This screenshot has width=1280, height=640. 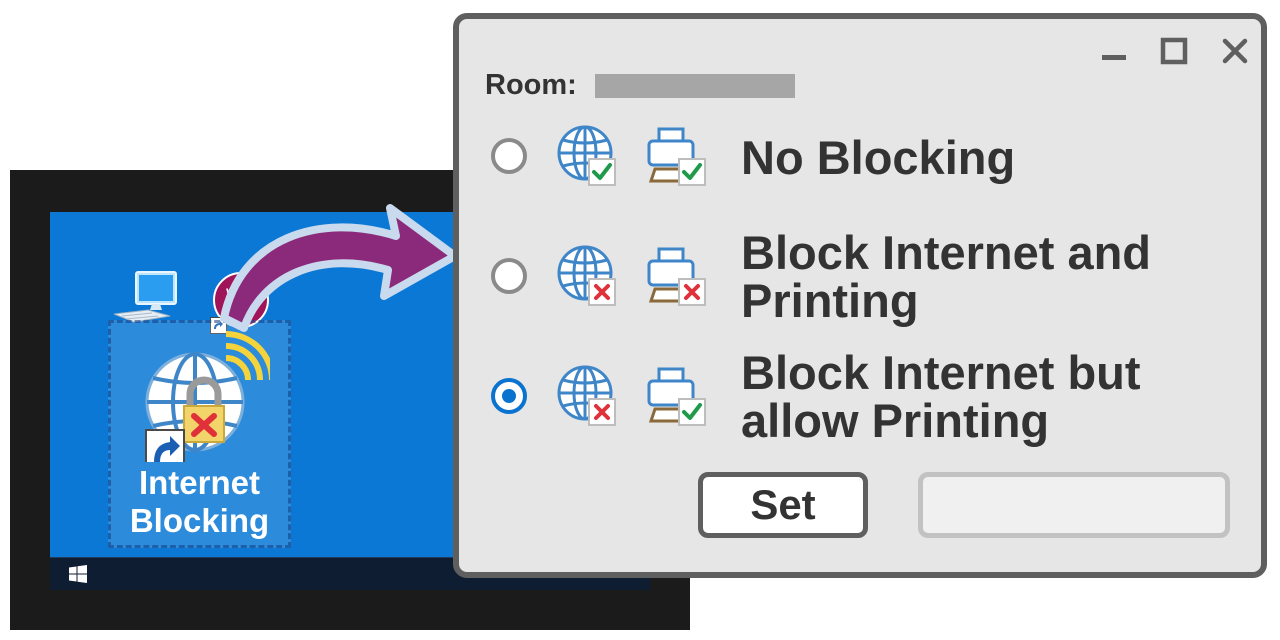 What do you see at coordinates (1074, 505) in the screenshot?
I see `secondary-button` at bounding box center [1074, 505].